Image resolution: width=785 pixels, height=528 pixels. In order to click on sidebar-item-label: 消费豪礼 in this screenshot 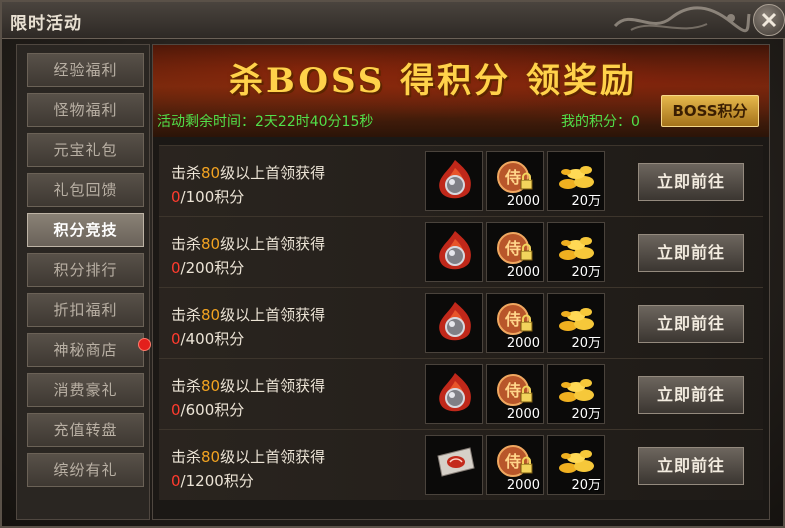, I will do `click(85, 390)`.